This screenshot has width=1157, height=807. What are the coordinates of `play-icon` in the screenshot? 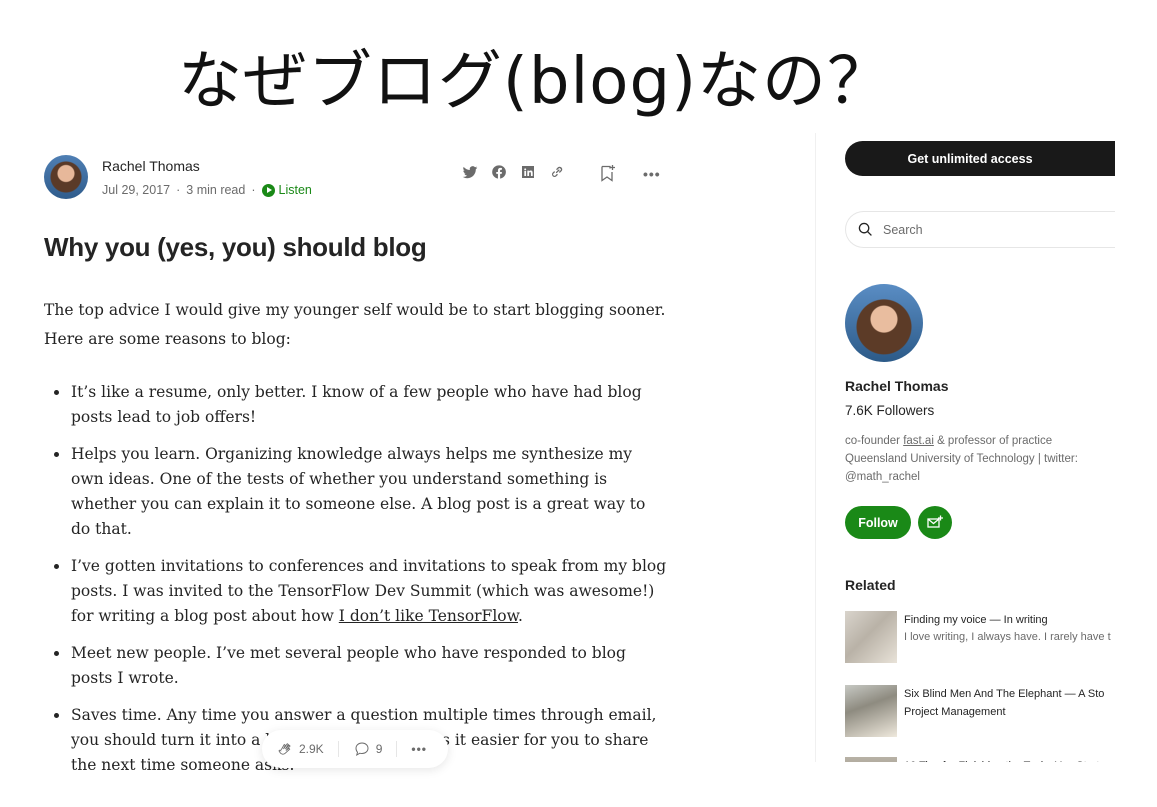 It's located at (268, 190).